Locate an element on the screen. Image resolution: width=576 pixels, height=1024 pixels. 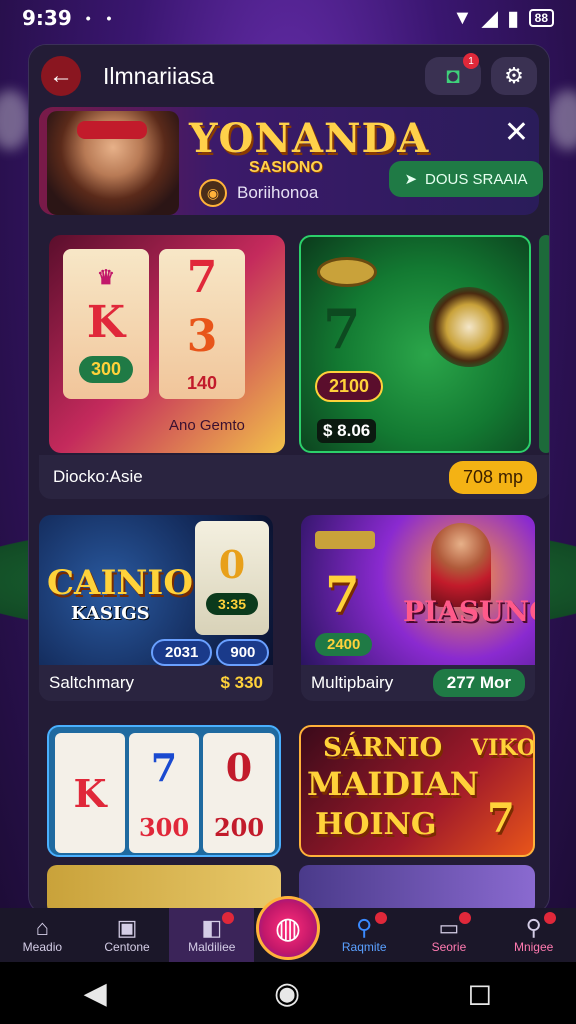
nav-item-centone: ▣ Centone is located at coordinates (127, 935).